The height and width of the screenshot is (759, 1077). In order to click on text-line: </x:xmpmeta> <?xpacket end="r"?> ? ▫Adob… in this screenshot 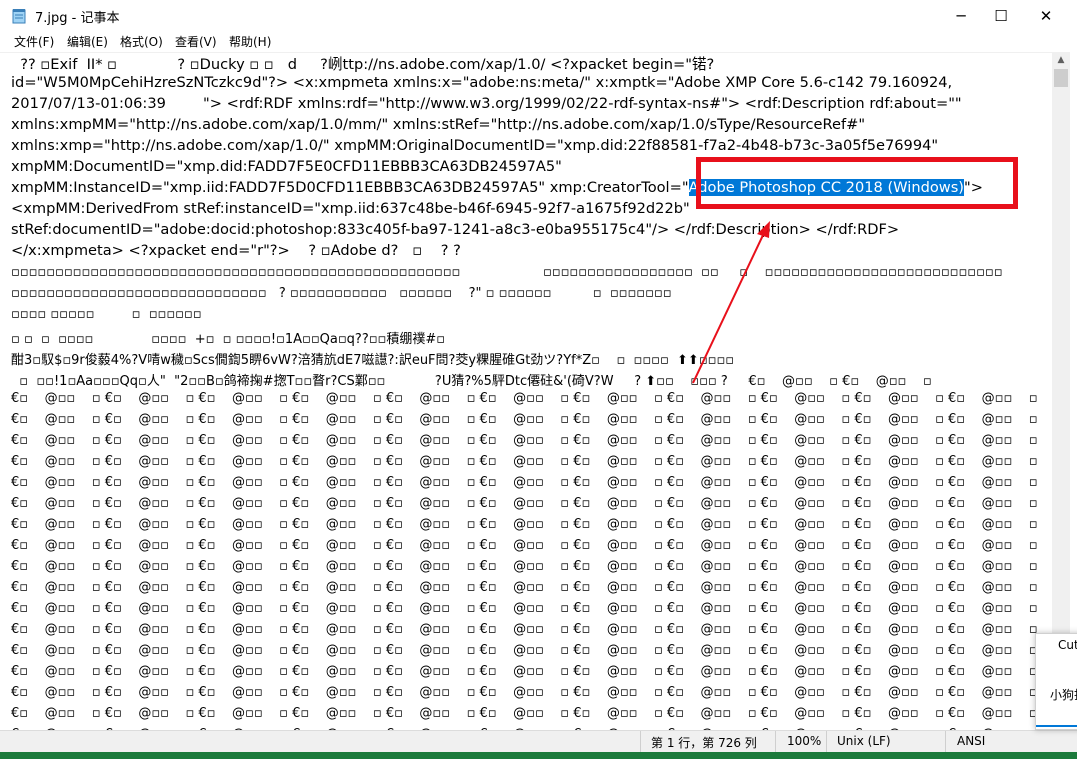, I will do `click(236, 250)`.